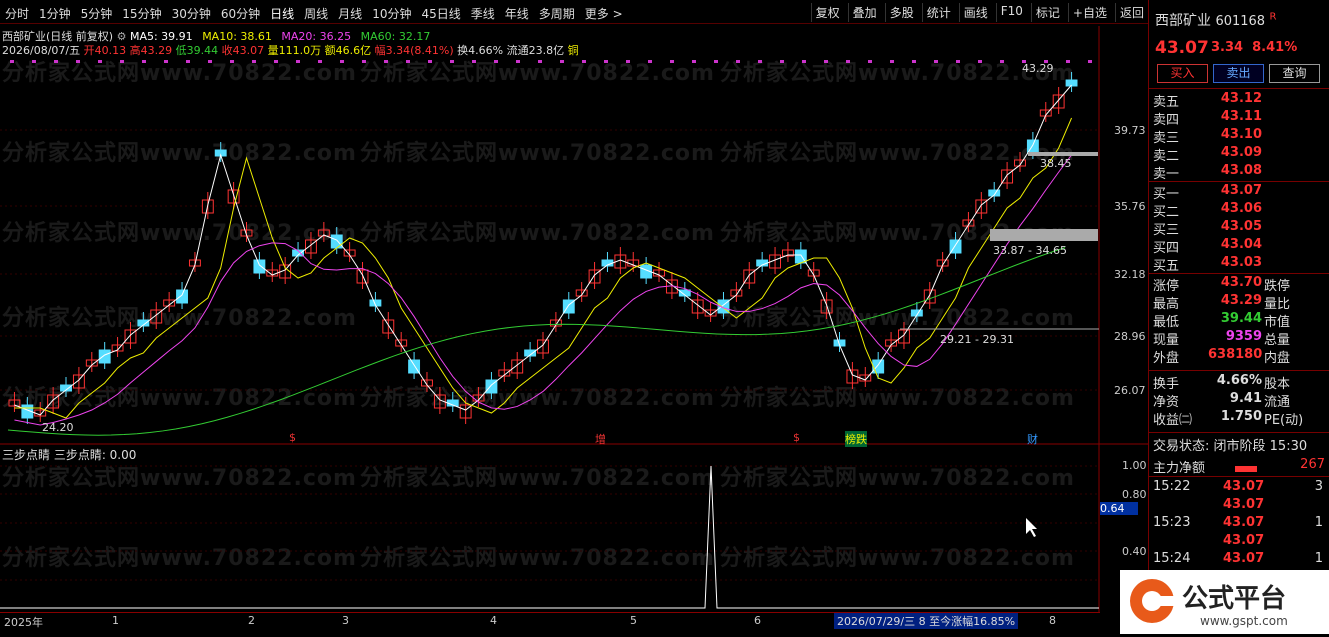  What do you see at coordinates (1318, 486) in the screenshot?
I see `tick-cell: 3` at bounding box center [1318, 486].